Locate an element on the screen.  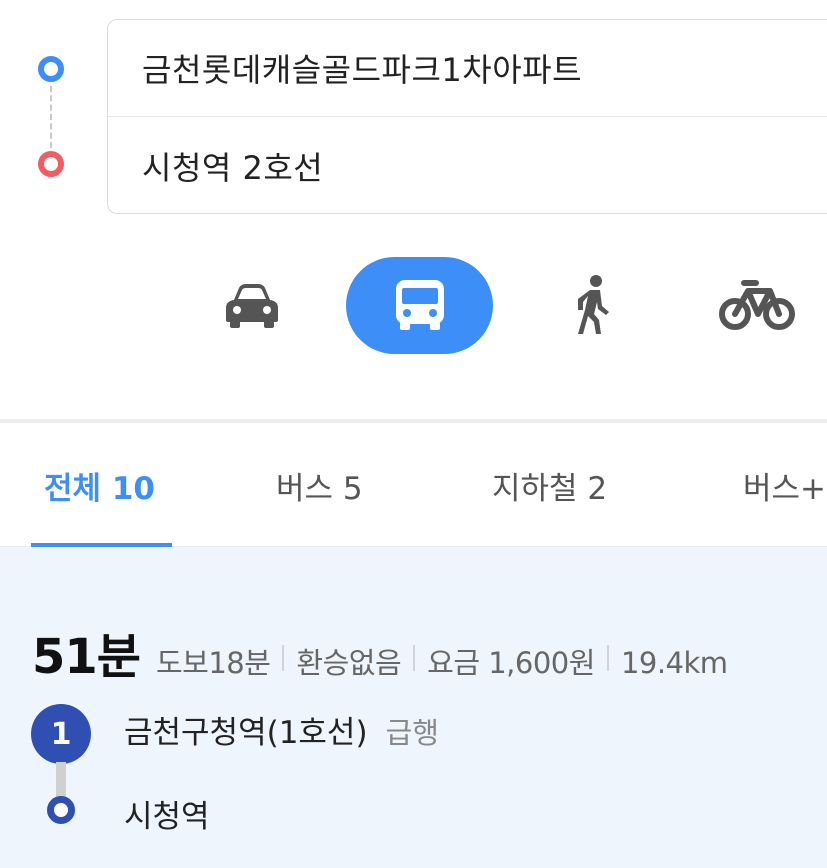
mode-car-button is located at coordinates (252, 305).